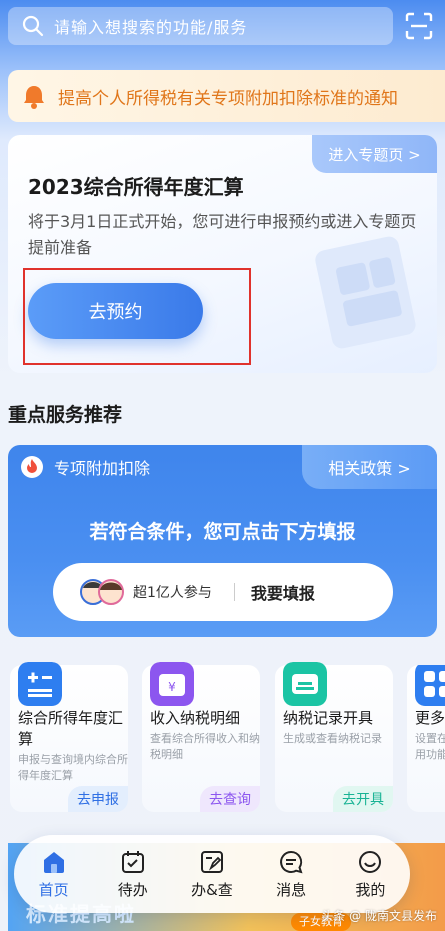  What do you see at coordinates (132, 861) in the screenshot?
I see `calendar-check-icon` at bounding box center [132, 861].